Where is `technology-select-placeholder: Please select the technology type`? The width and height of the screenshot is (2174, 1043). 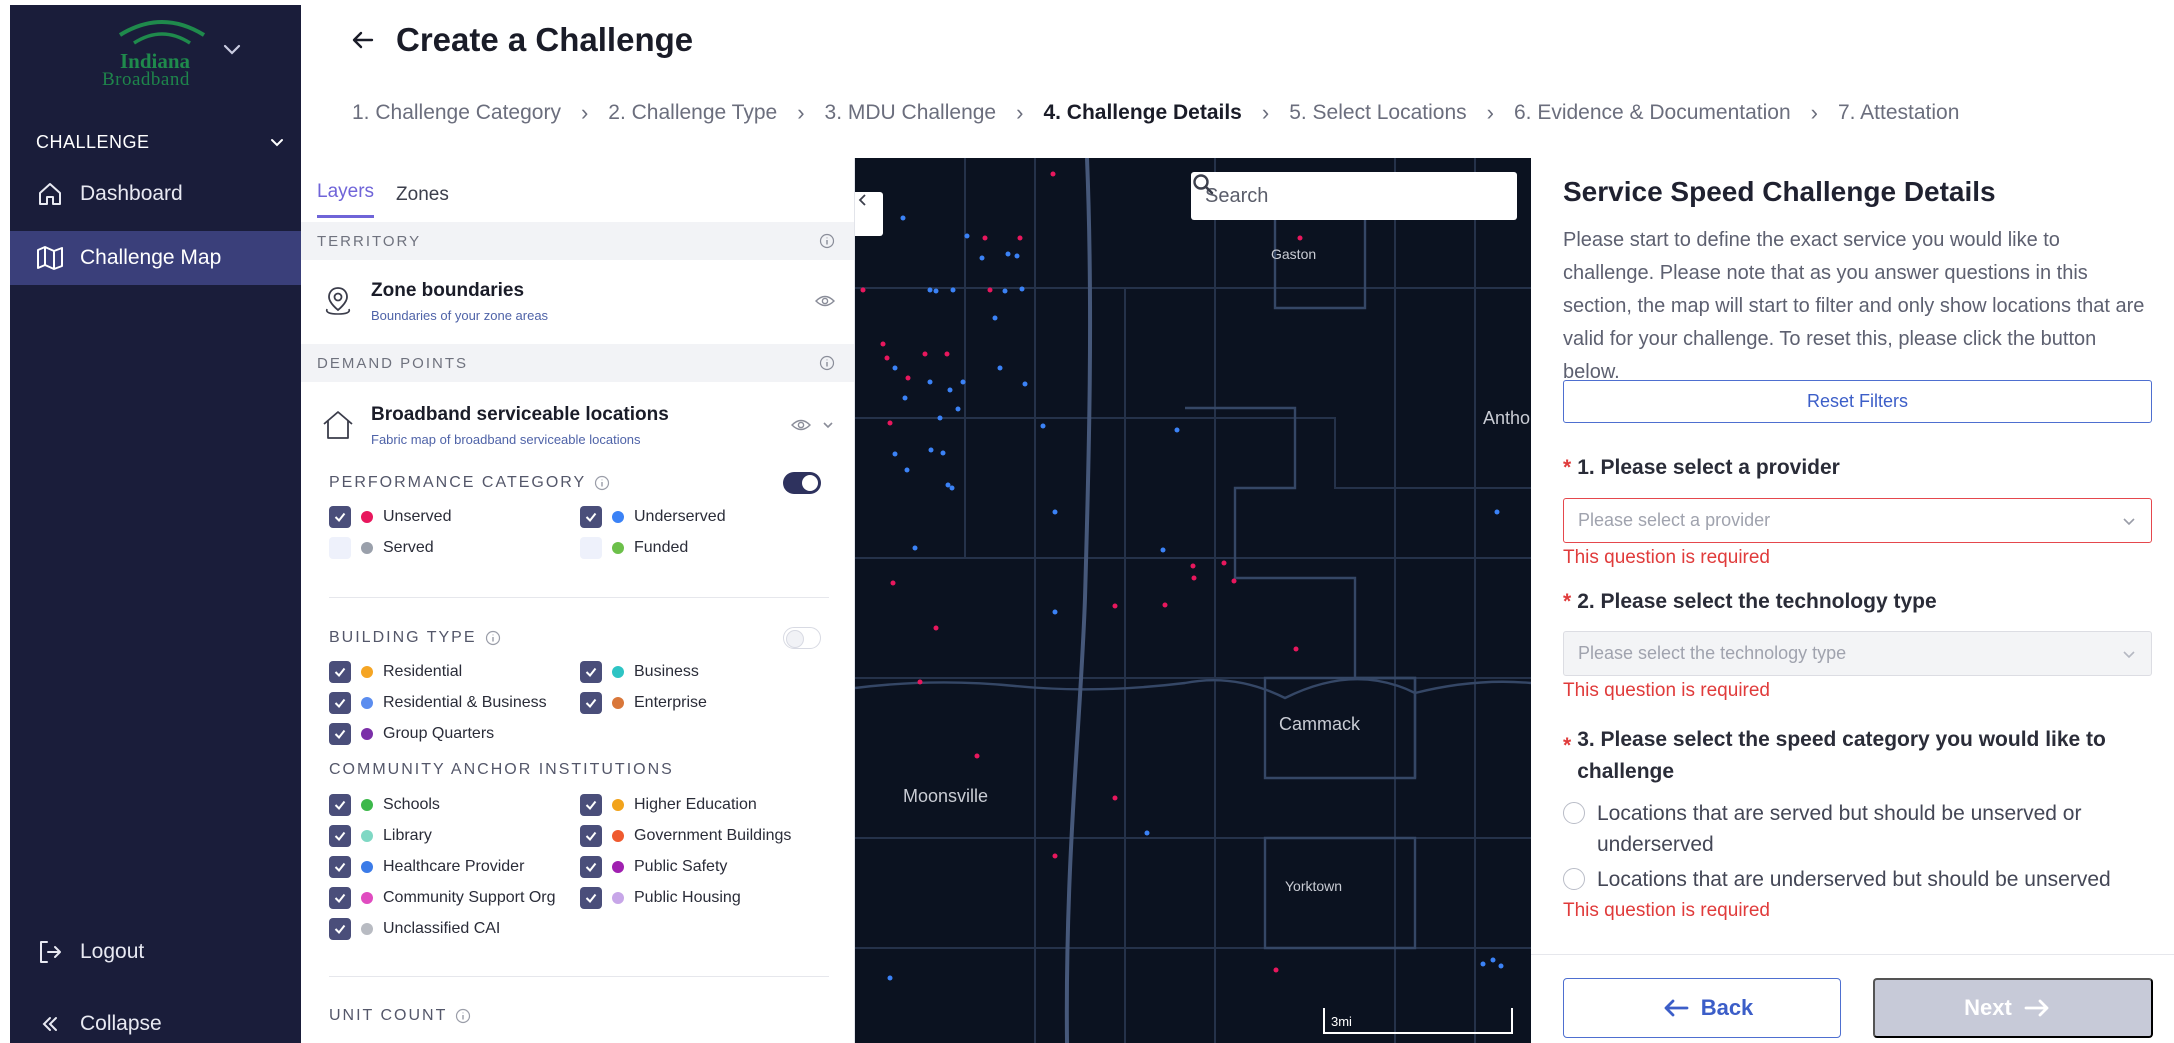
technology-select-placeholder: Please select the technology type is located at coordinates (1712, 653).